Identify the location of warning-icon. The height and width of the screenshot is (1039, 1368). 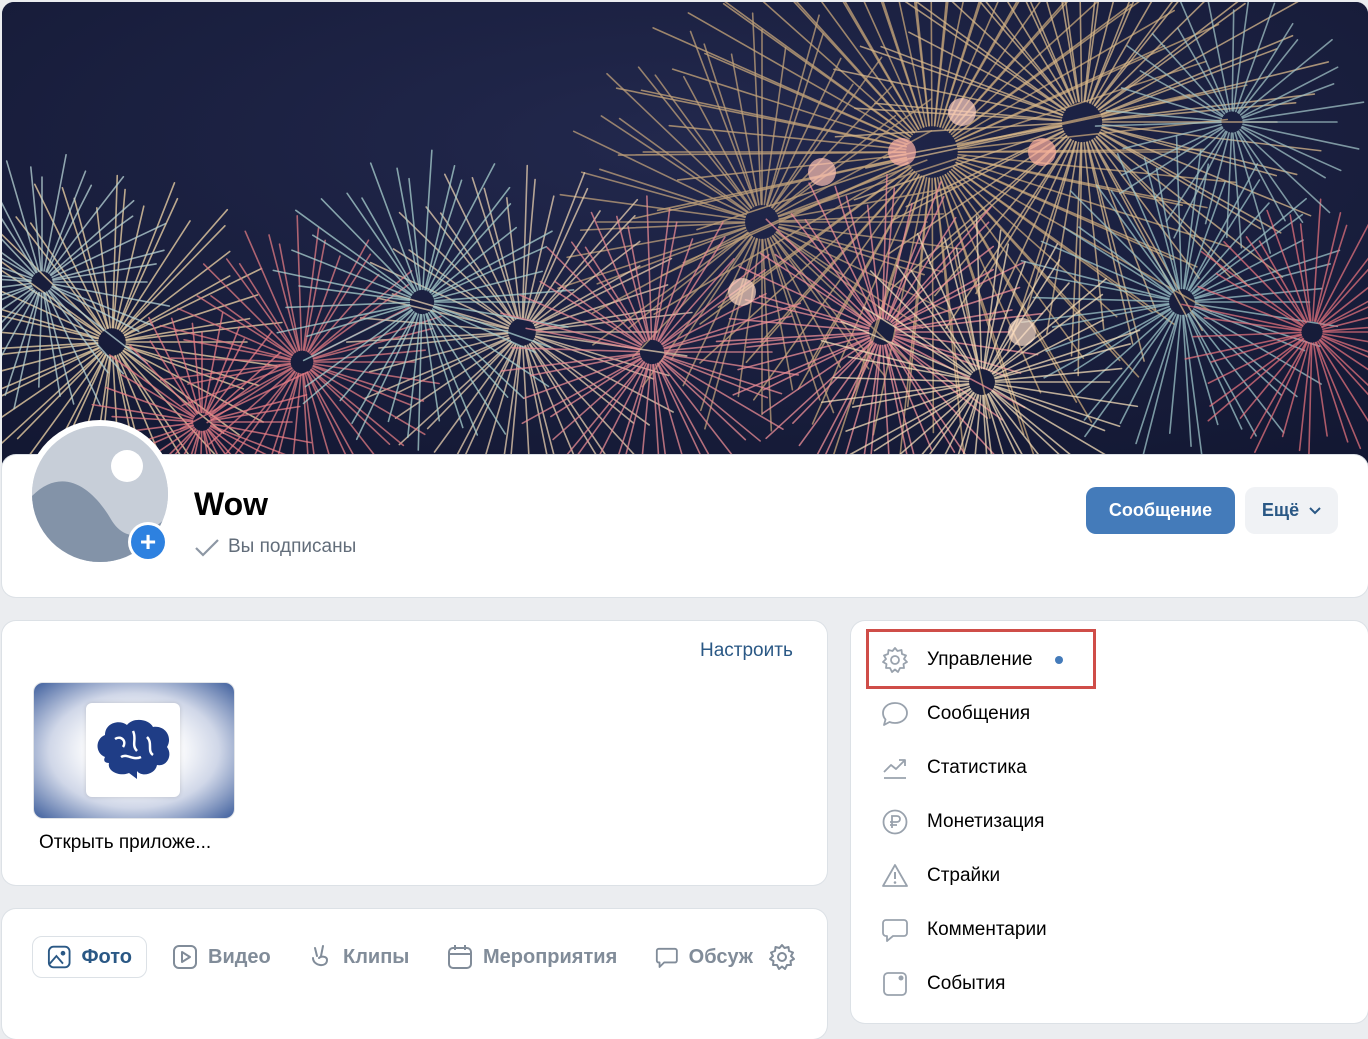
(895, 875).